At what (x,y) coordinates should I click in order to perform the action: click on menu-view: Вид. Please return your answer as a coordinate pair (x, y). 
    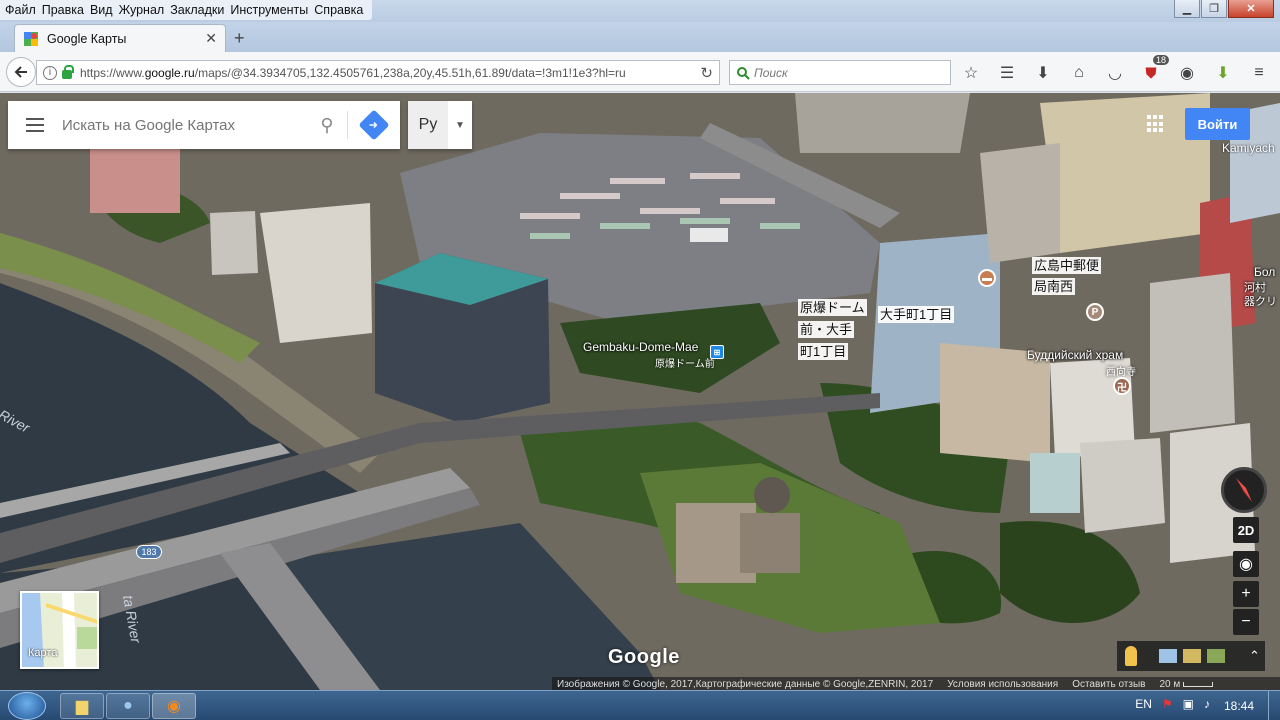
    Looking at the image, I should click on (103, 10).